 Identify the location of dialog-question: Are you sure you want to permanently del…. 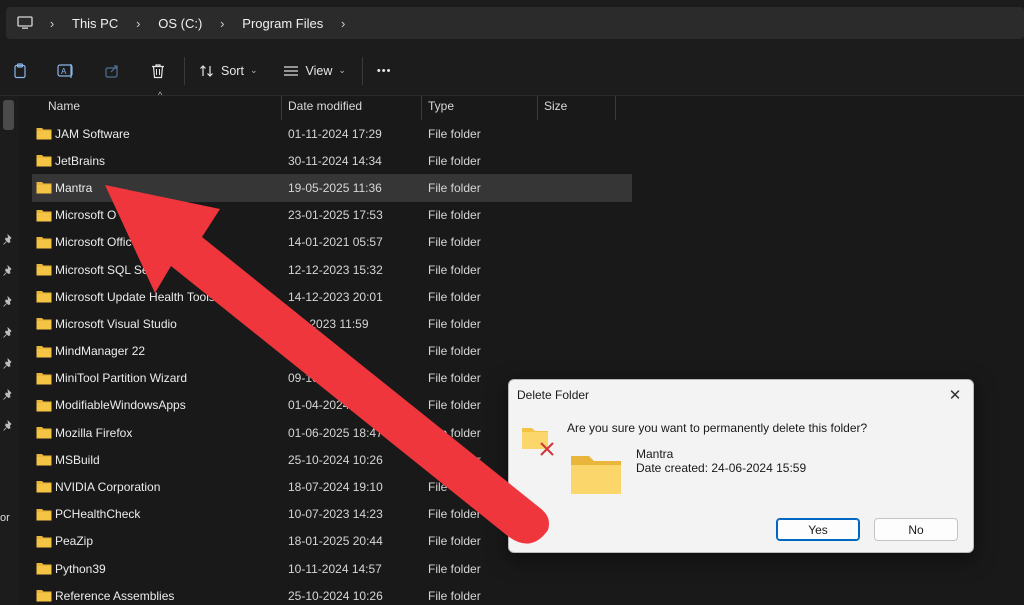
(717, 428).